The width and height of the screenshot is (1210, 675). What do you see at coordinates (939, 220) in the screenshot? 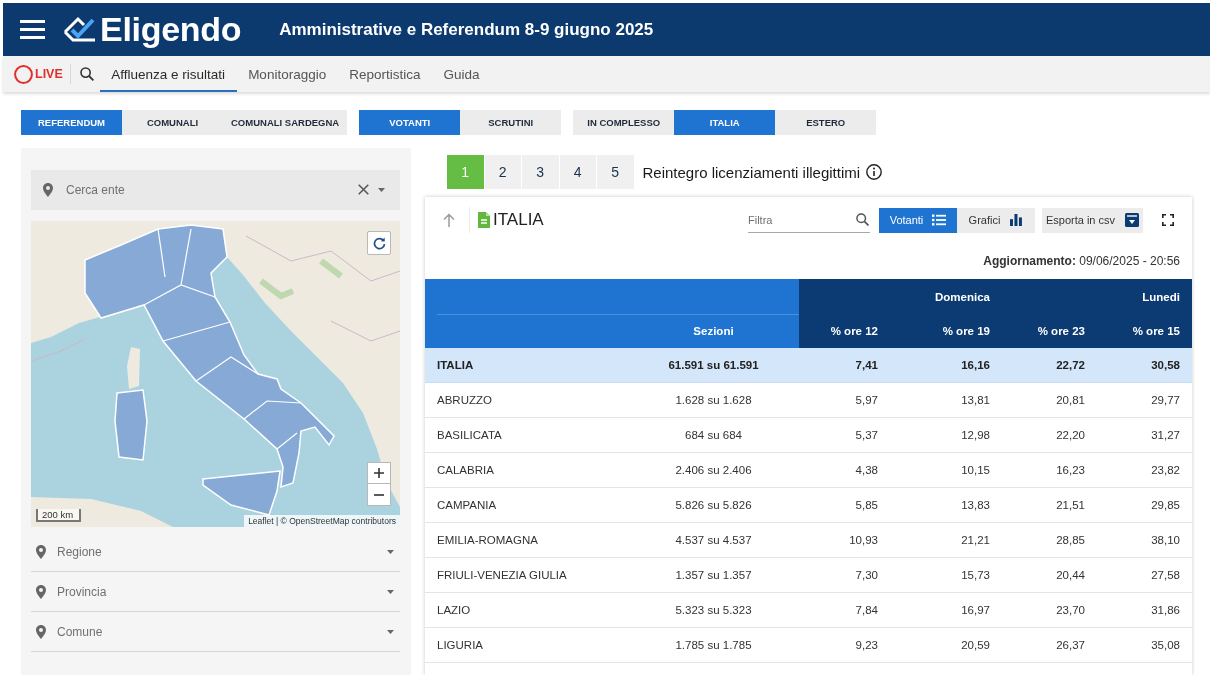
I see `list-icon` at bounding box center [939, 220].